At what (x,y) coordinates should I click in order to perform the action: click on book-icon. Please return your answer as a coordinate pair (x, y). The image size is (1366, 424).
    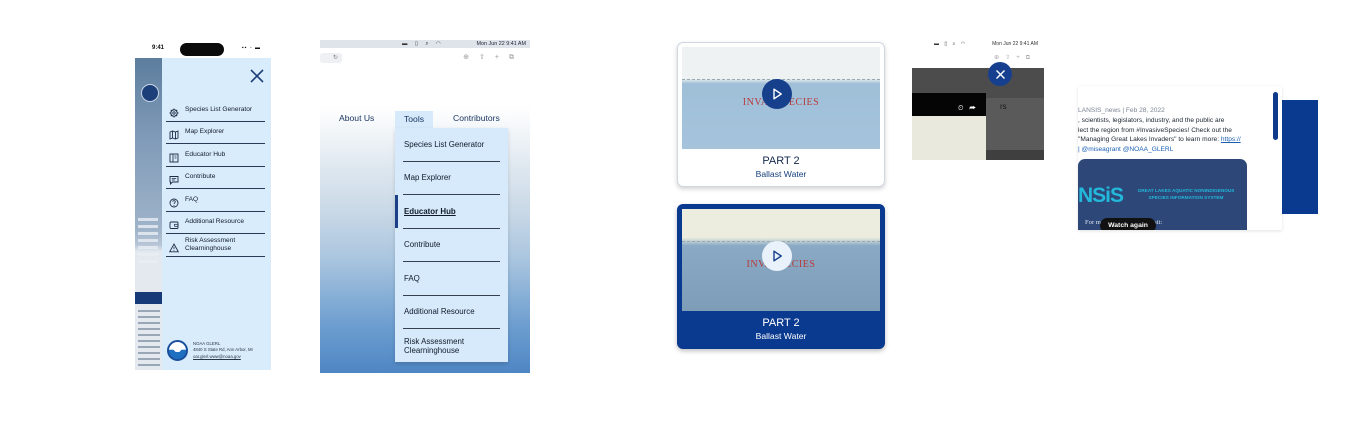
    Looking at the image, I should click on (174, 156).